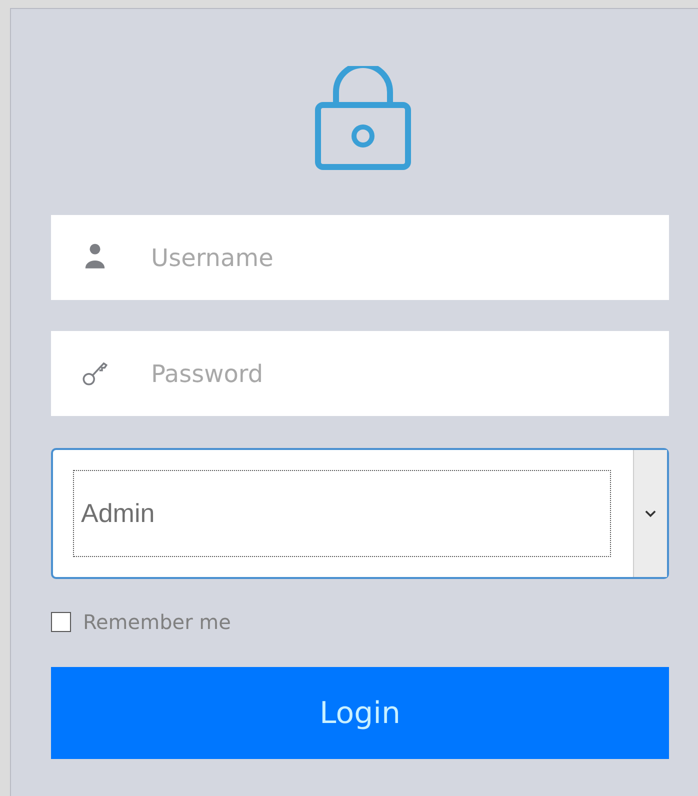 Image resolution: width=698 pixels, height=796 pixels. I want to click on login-button: Login, so click(360, 713).